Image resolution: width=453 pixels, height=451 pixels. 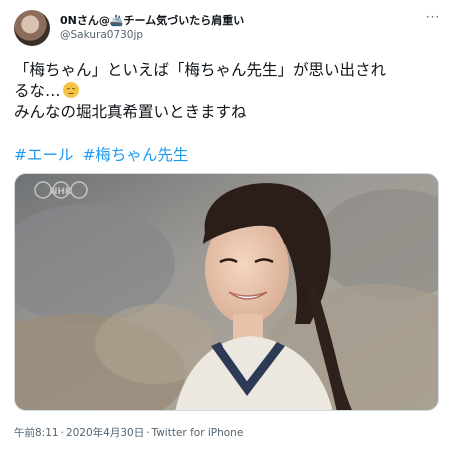 I want to click on tweet-text-line: 「梅ちゃん」といえば「梅ちゃん先生」が思い出され, so click(x=200, y=70).